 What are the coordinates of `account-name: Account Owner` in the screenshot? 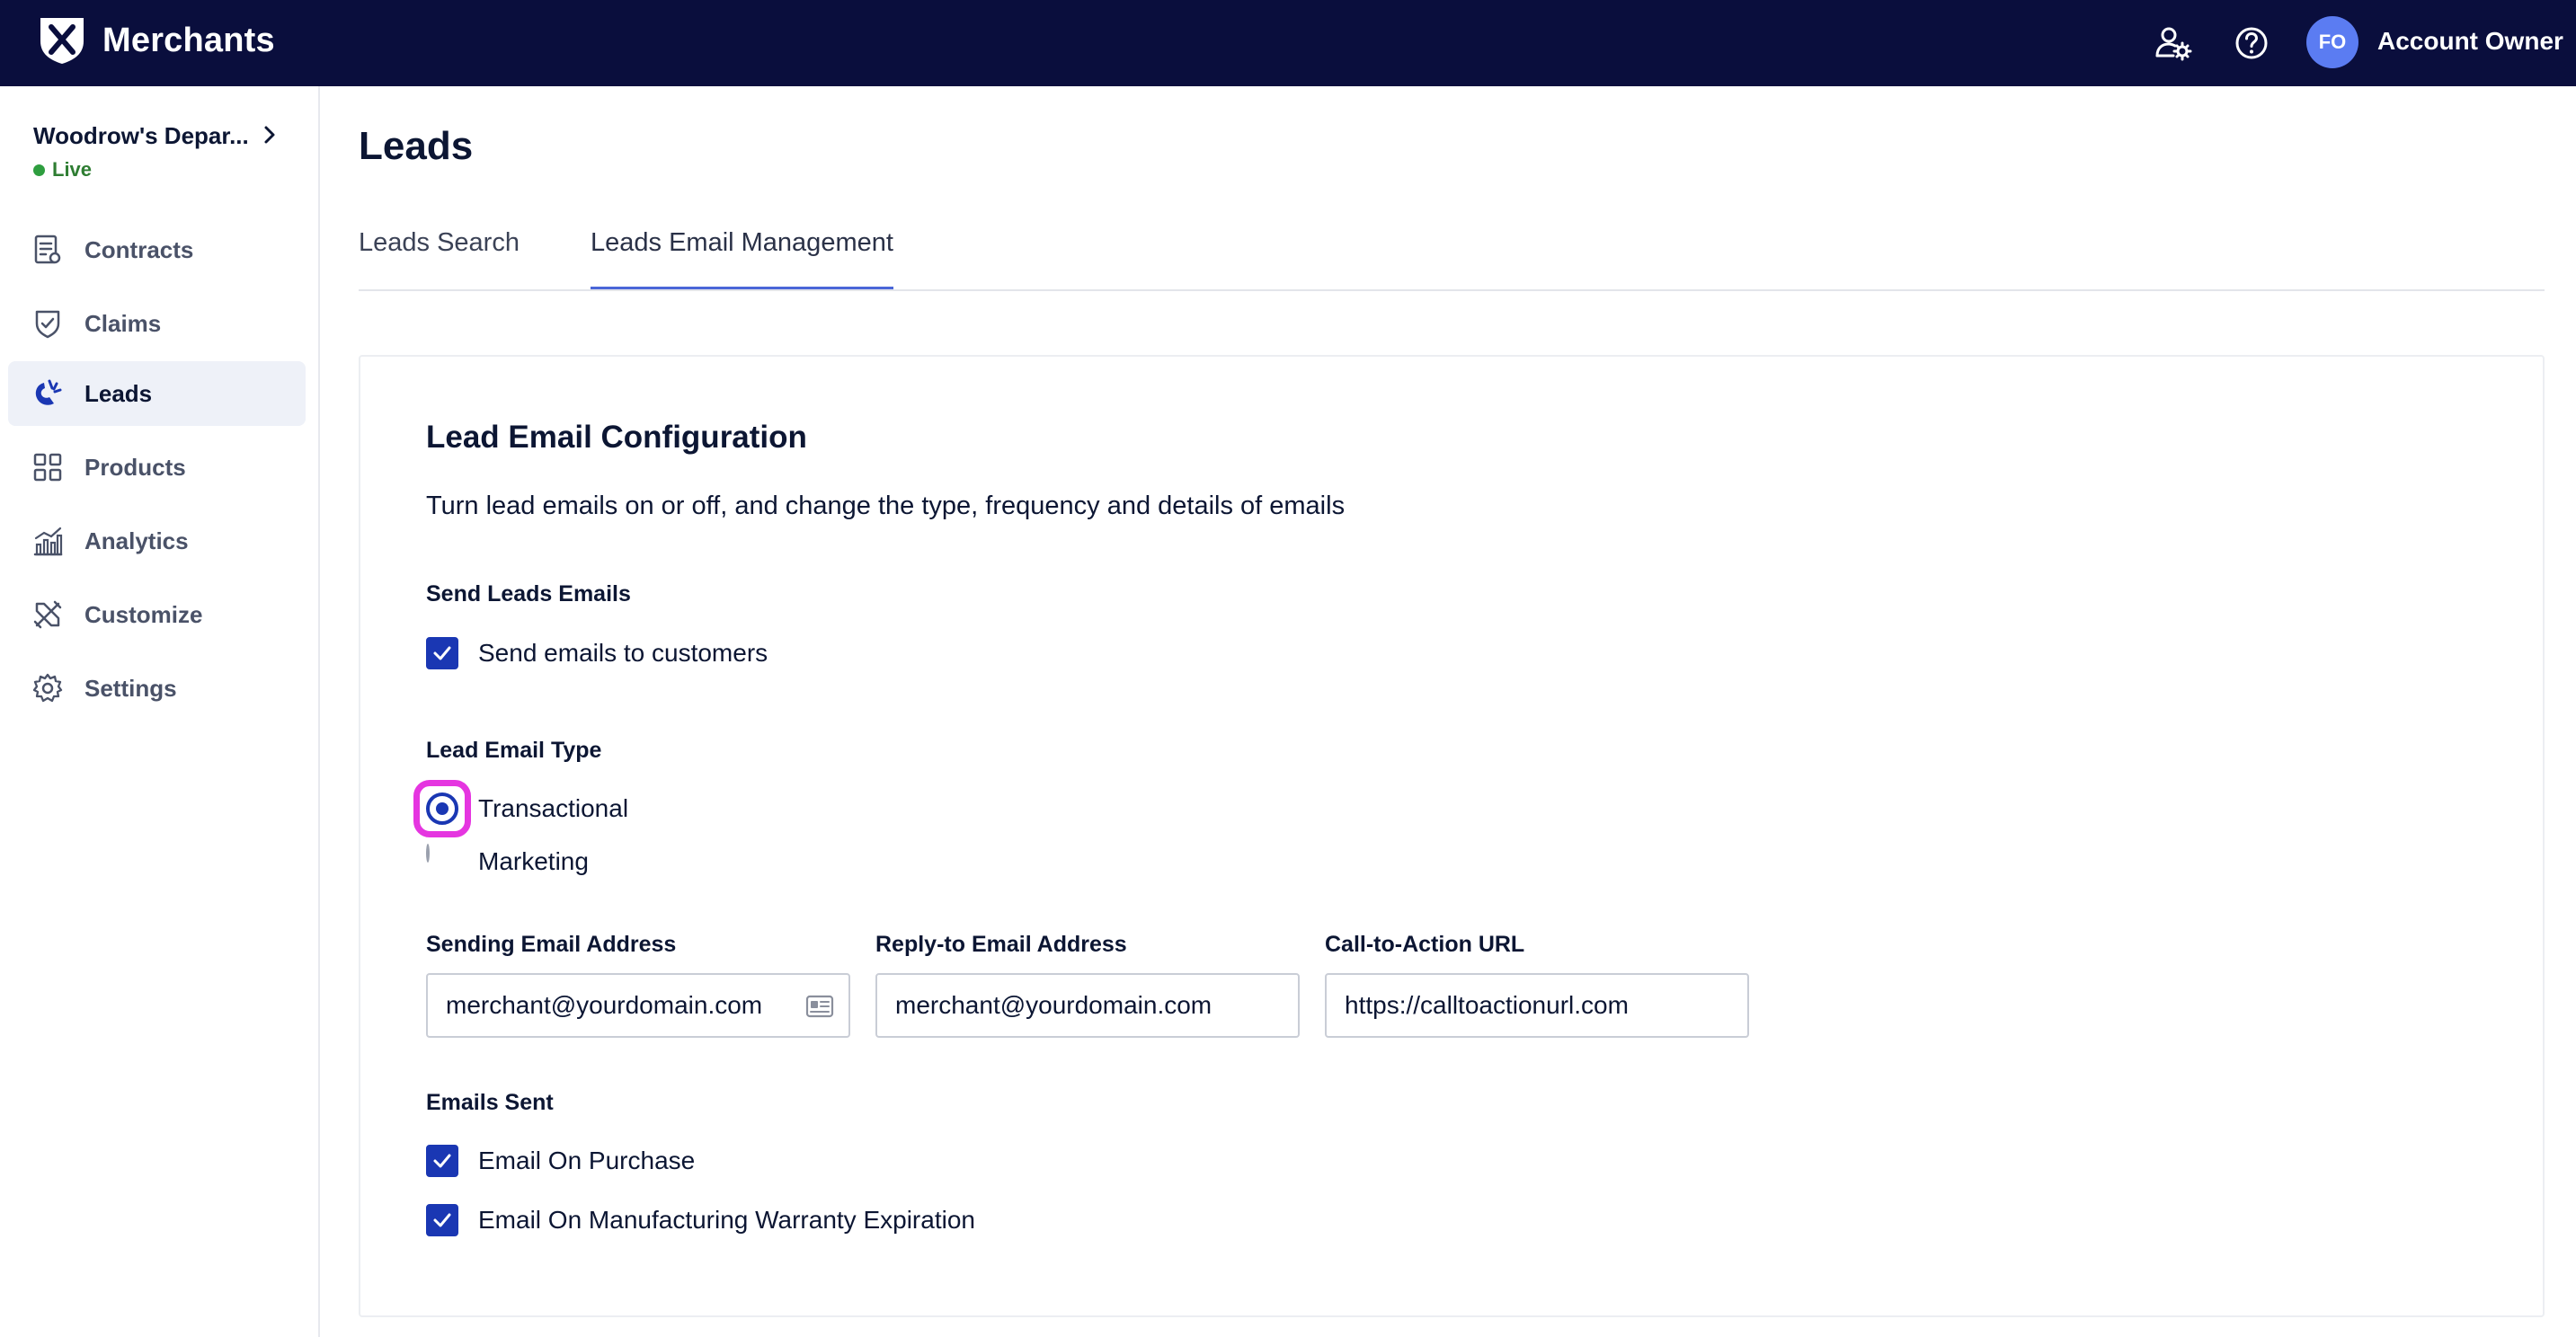 It's located at (2470, 41).